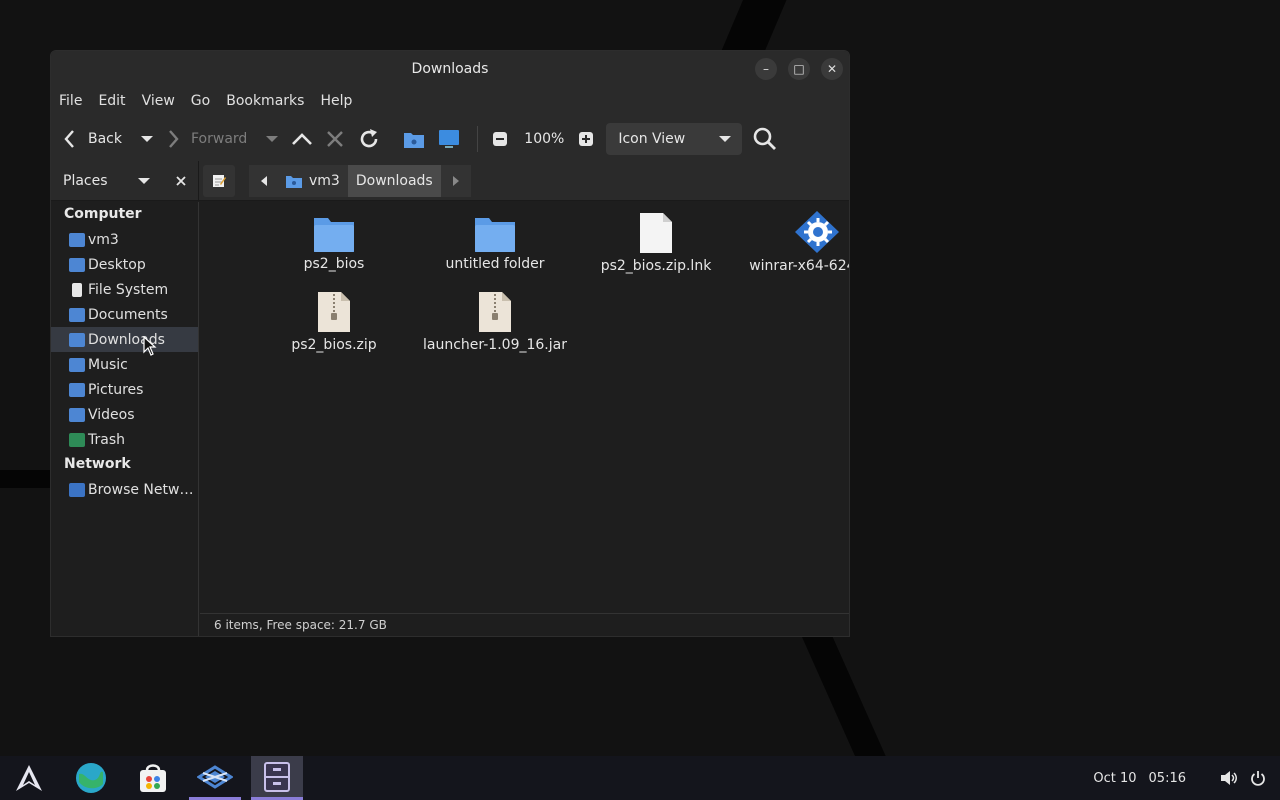 The height and width of the screenshot is (800, 1280). Describe the element at coordinates (111, 414) in the screenshot. I see `sidebar-item-label: Videos` at that location.